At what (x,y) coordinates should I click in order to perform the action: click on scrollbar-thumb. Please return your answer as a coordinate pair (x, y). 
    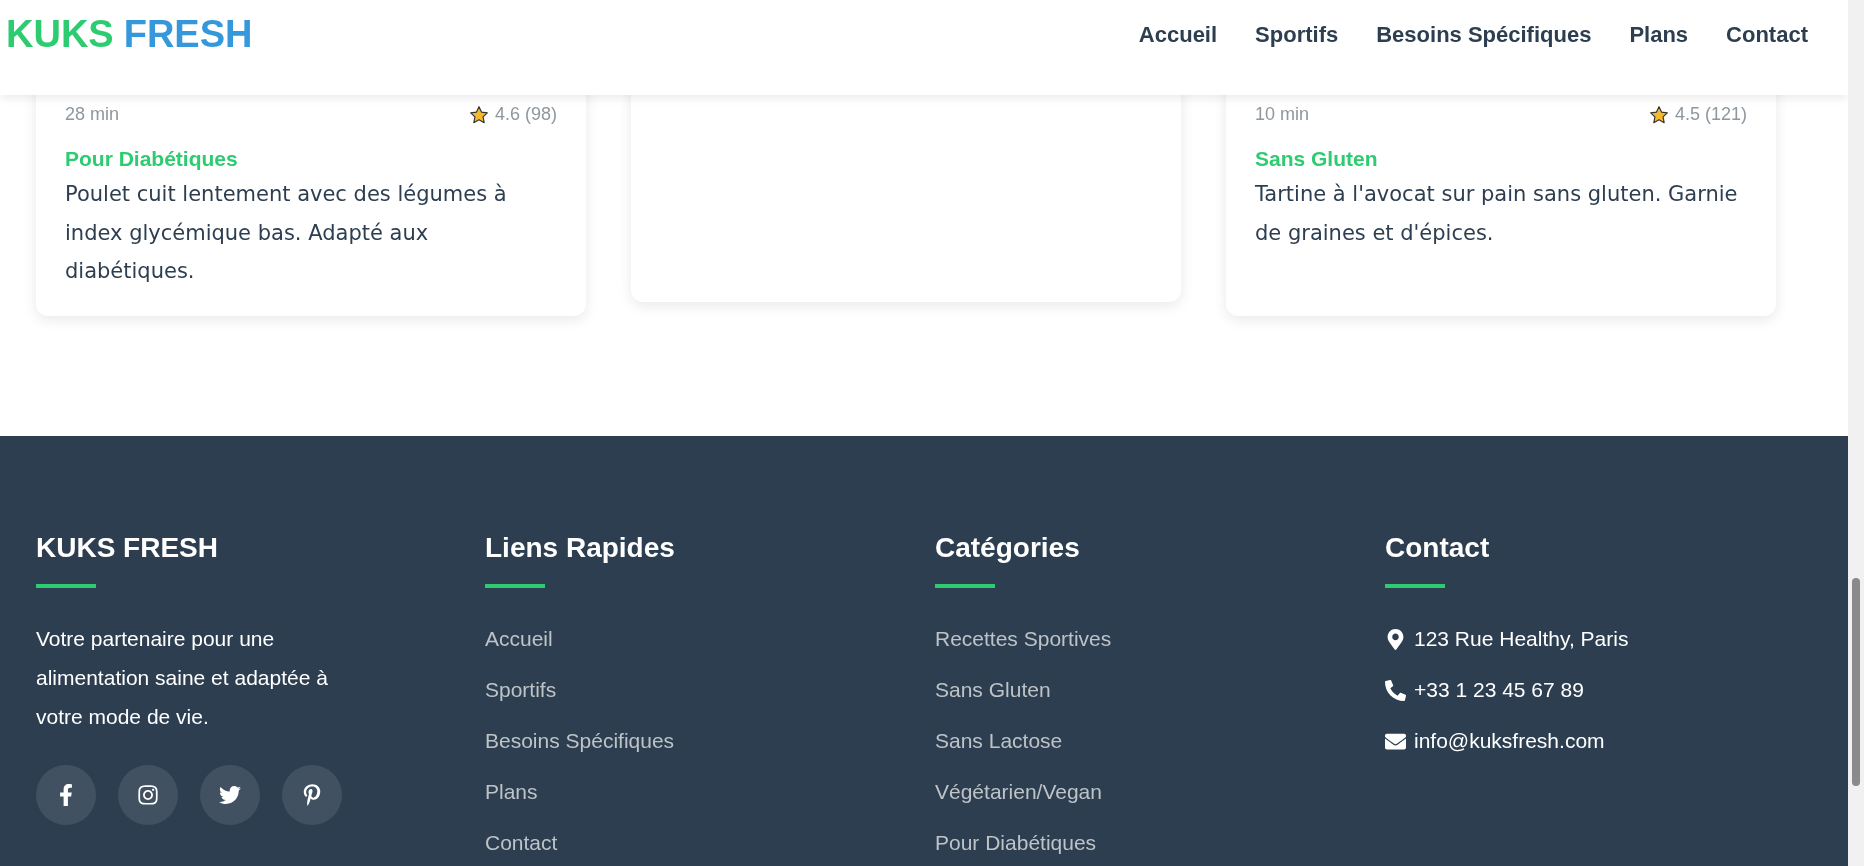
    Looking at the image, I should click on (1856, 682).